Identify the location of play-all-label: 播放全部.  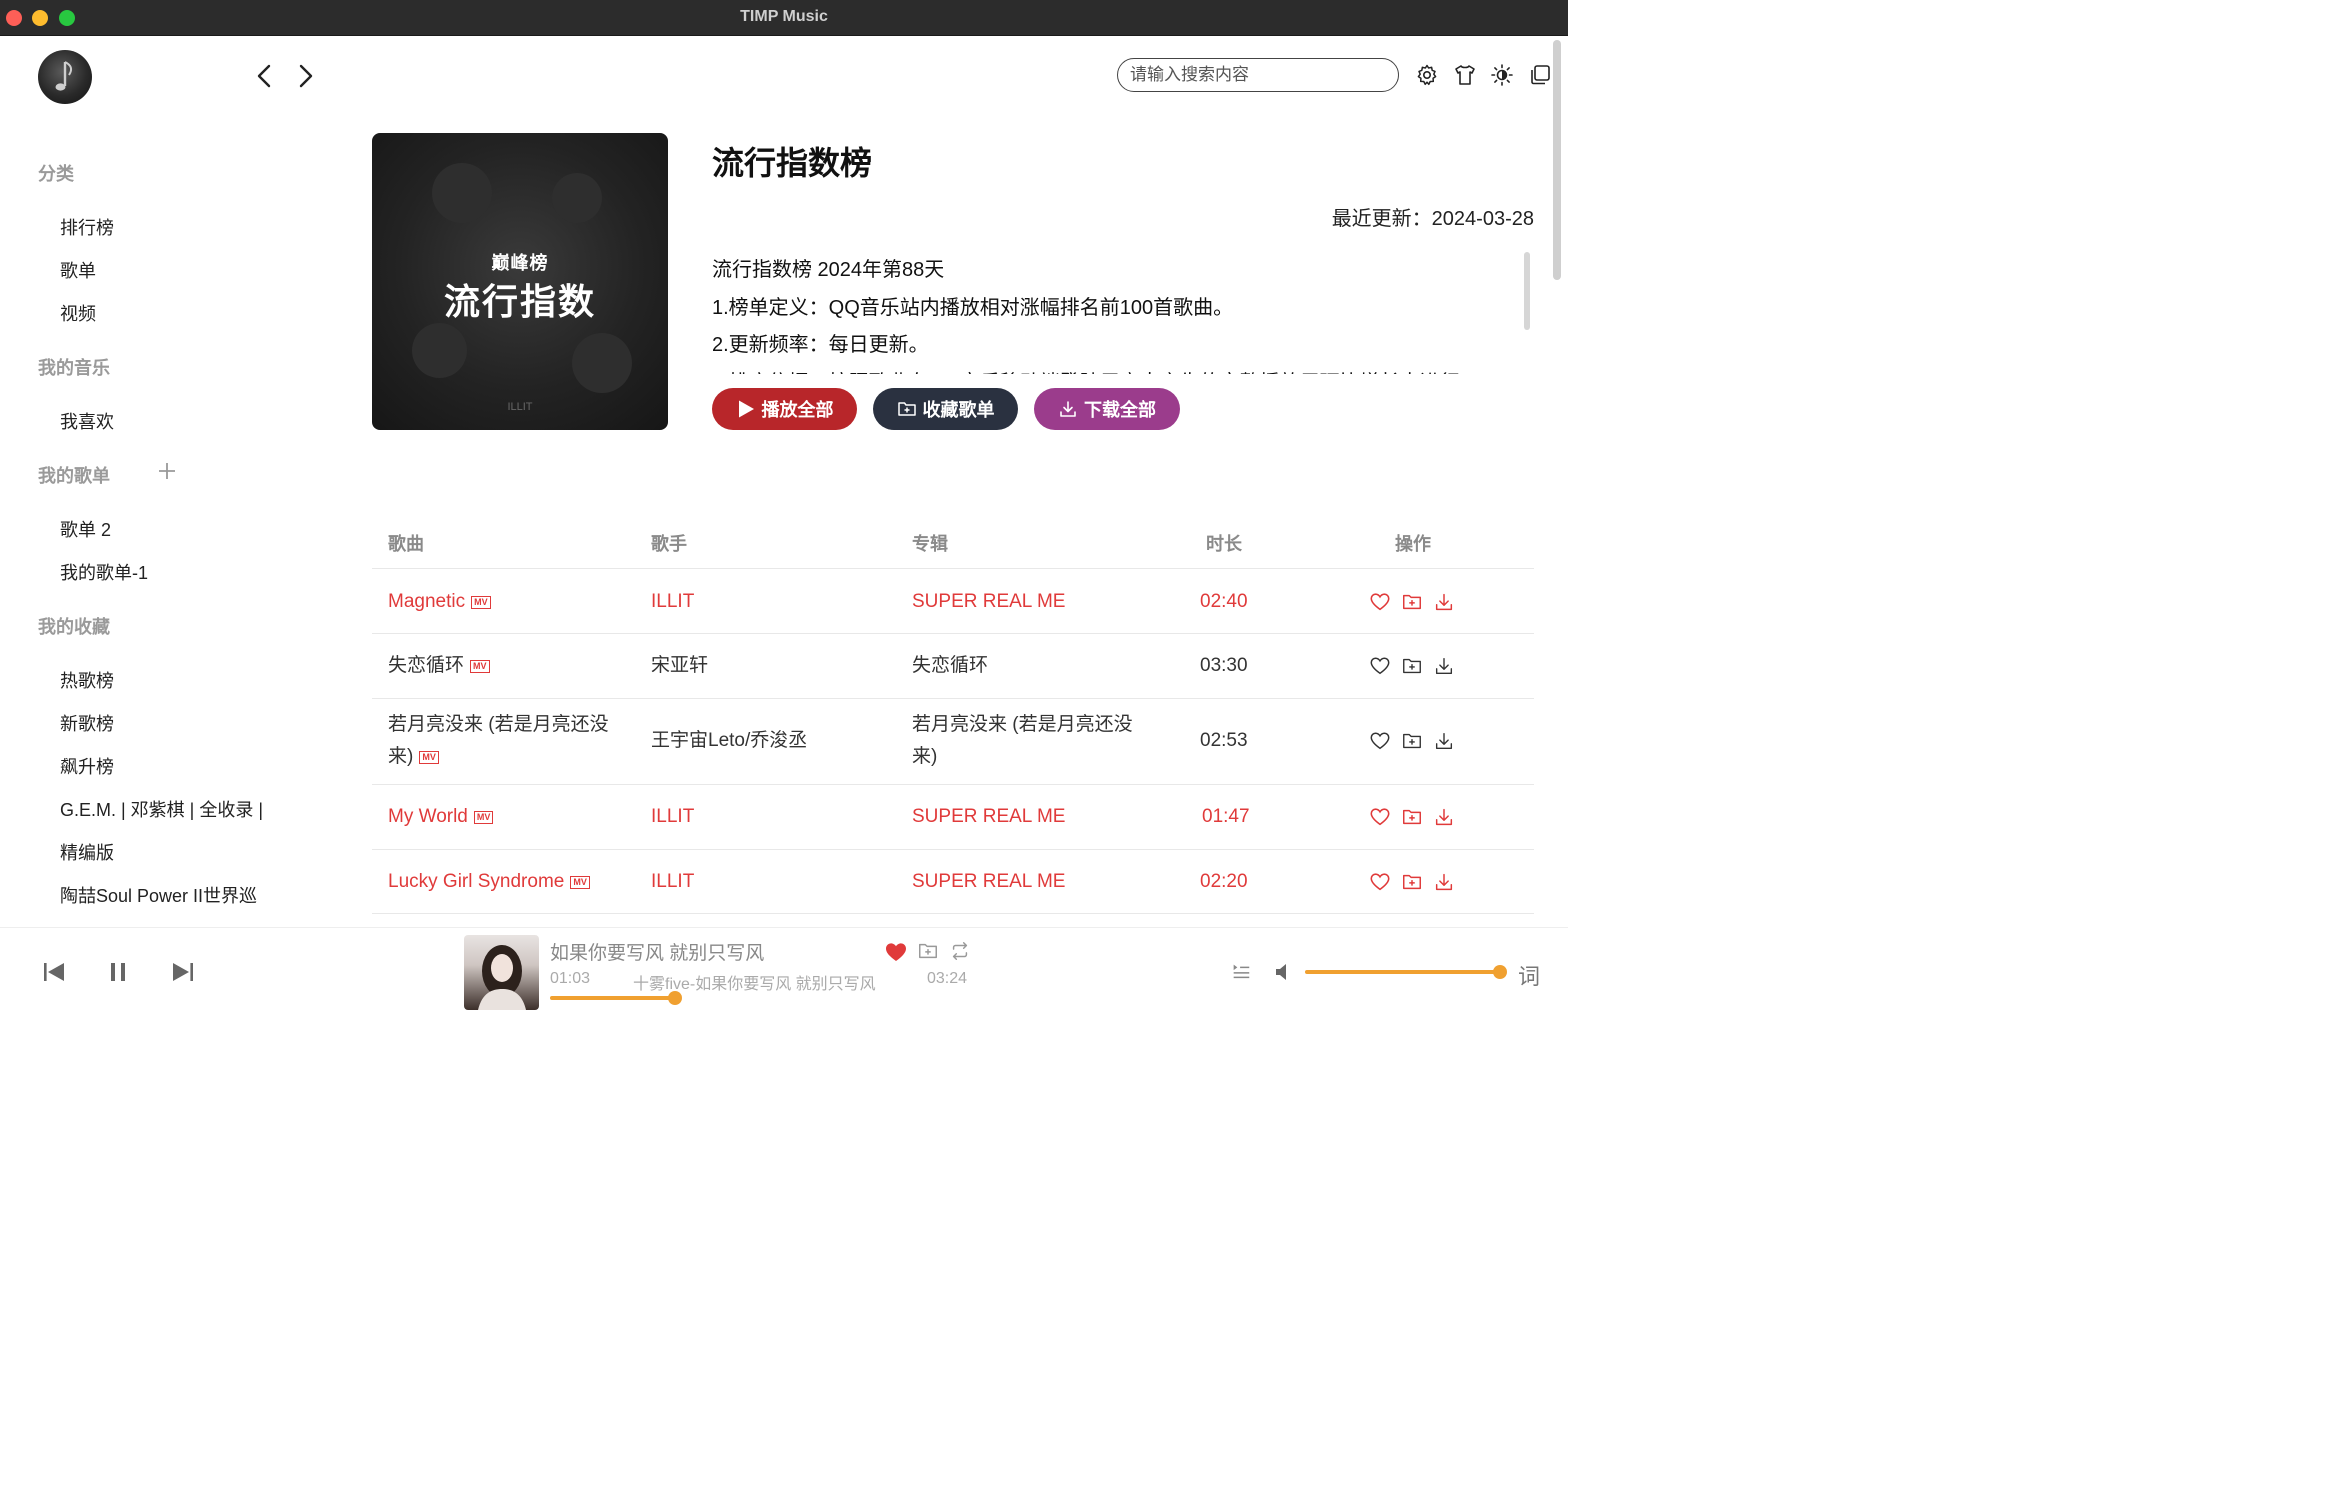
(797, 410).